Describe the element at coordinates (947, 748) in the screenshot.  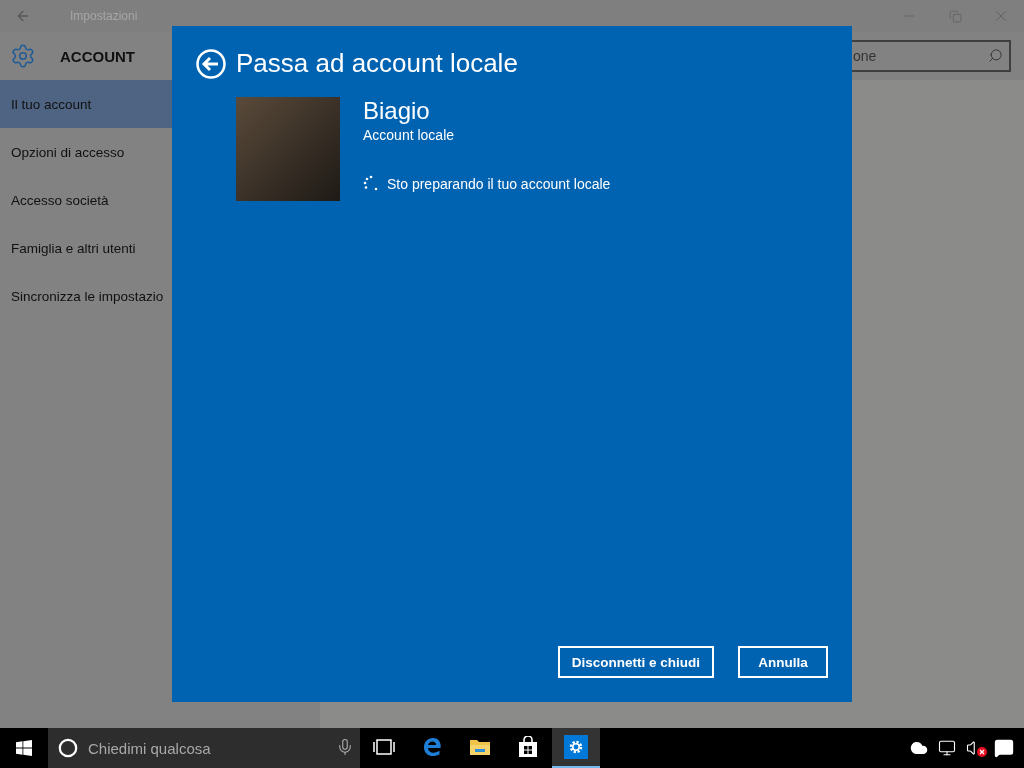
I see `network-icon` at that location.